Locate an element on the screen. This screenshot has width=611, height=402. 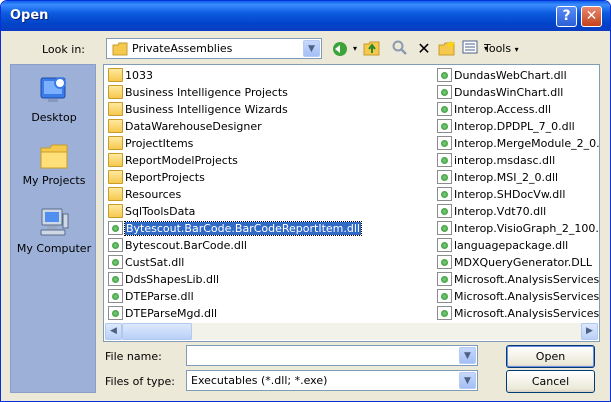
scroll-left-icon: ◀ is located at coordinates (113, 331).